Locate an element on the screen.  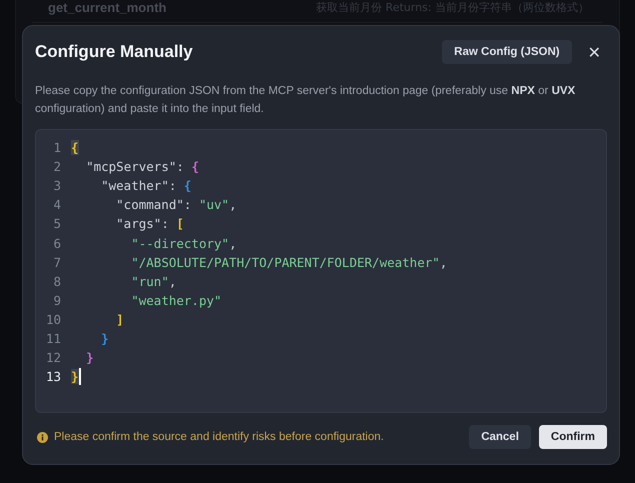
line-number: 7 is located at coordinates (56, 262).